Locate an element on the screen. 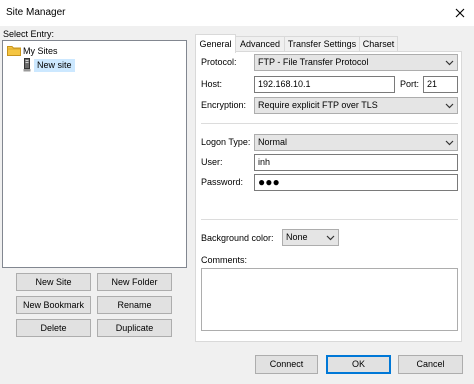 This screenshot has height=384, width=474. new-folder-button: New Folder is located at coordinates (134, 282).